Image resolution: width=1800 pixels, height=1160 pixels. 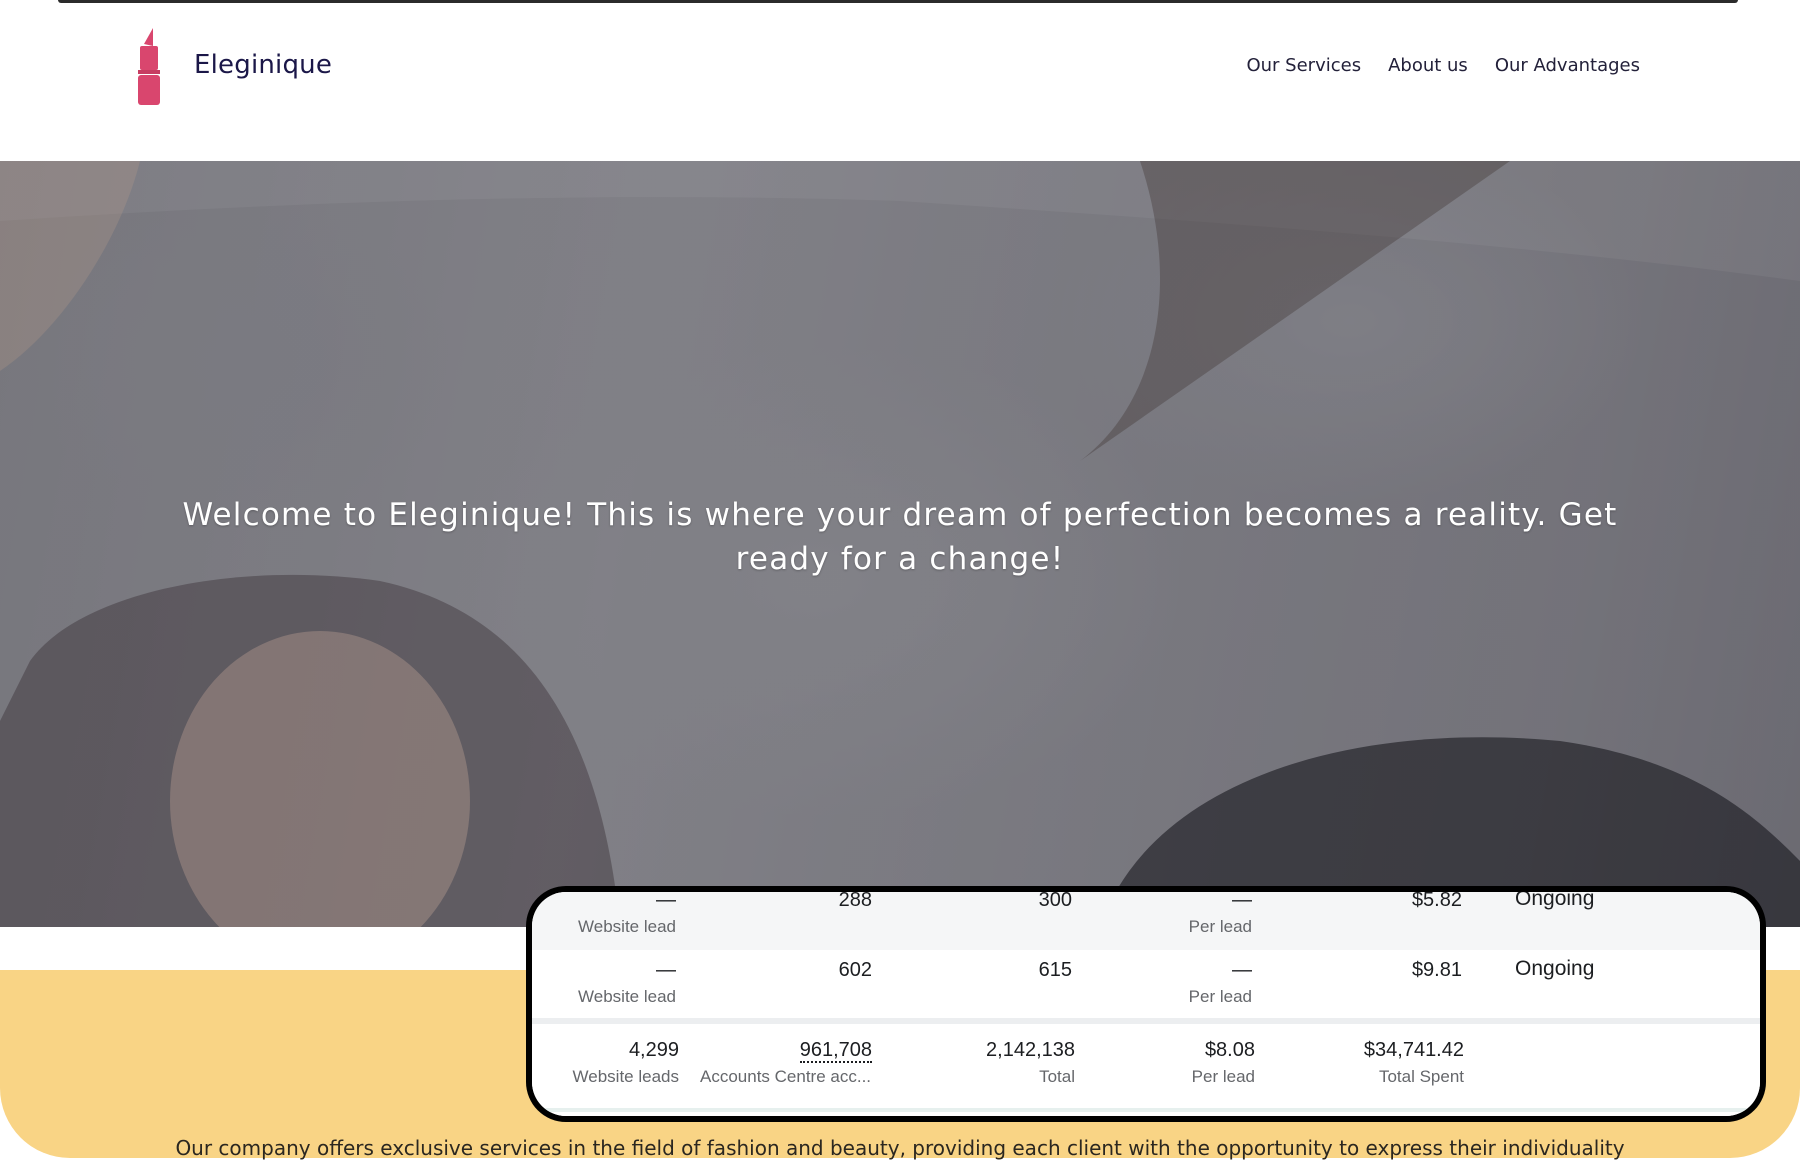 What do you see at coordinates (835, 1051) in the screenshot?
I see `total-reach-link: 961,708` at bounding box center [835, 1051].